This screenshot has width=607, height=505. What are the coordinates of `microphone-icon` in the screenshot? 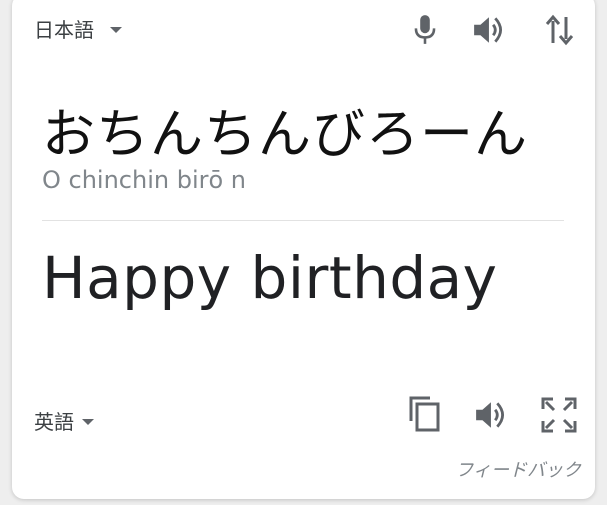 It's located at (425, 29).